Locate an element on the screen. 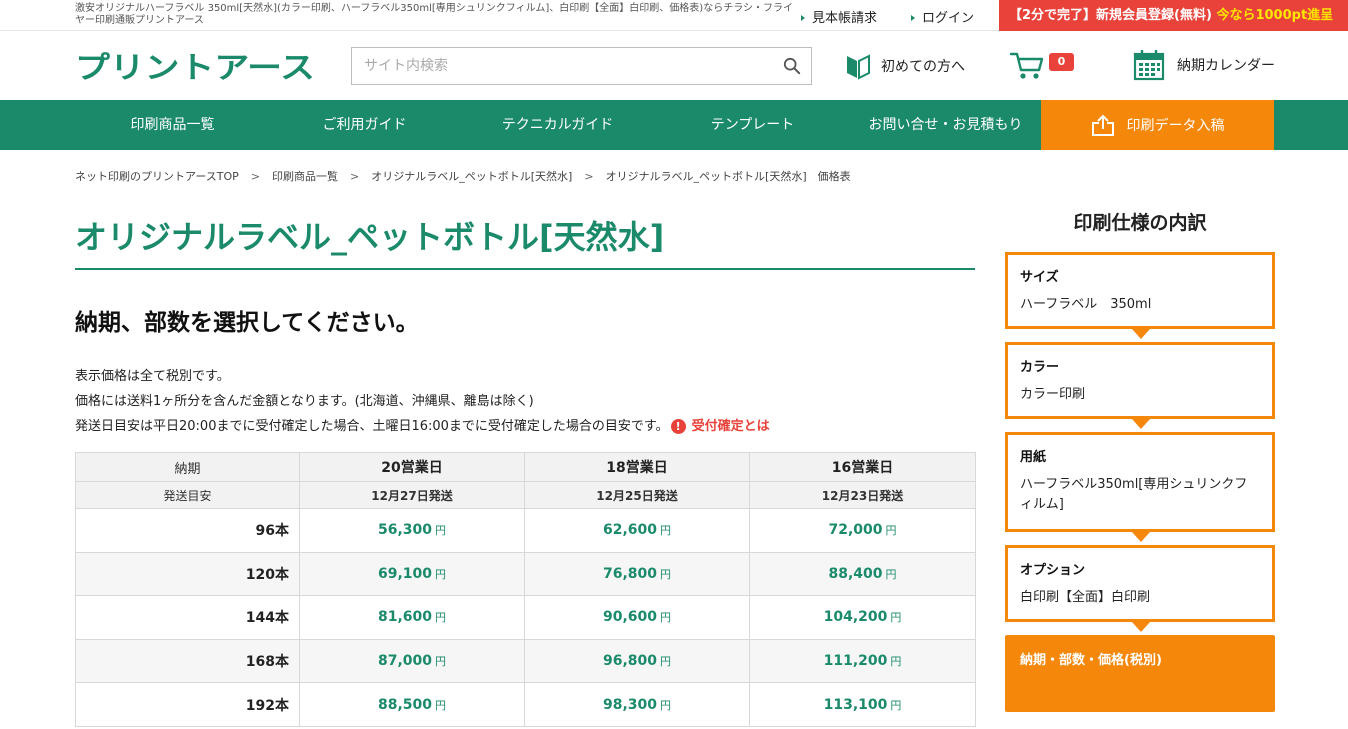 The image size is (1348, 729). price-cell: 62,600 円 is located at coordinates (637, 530).